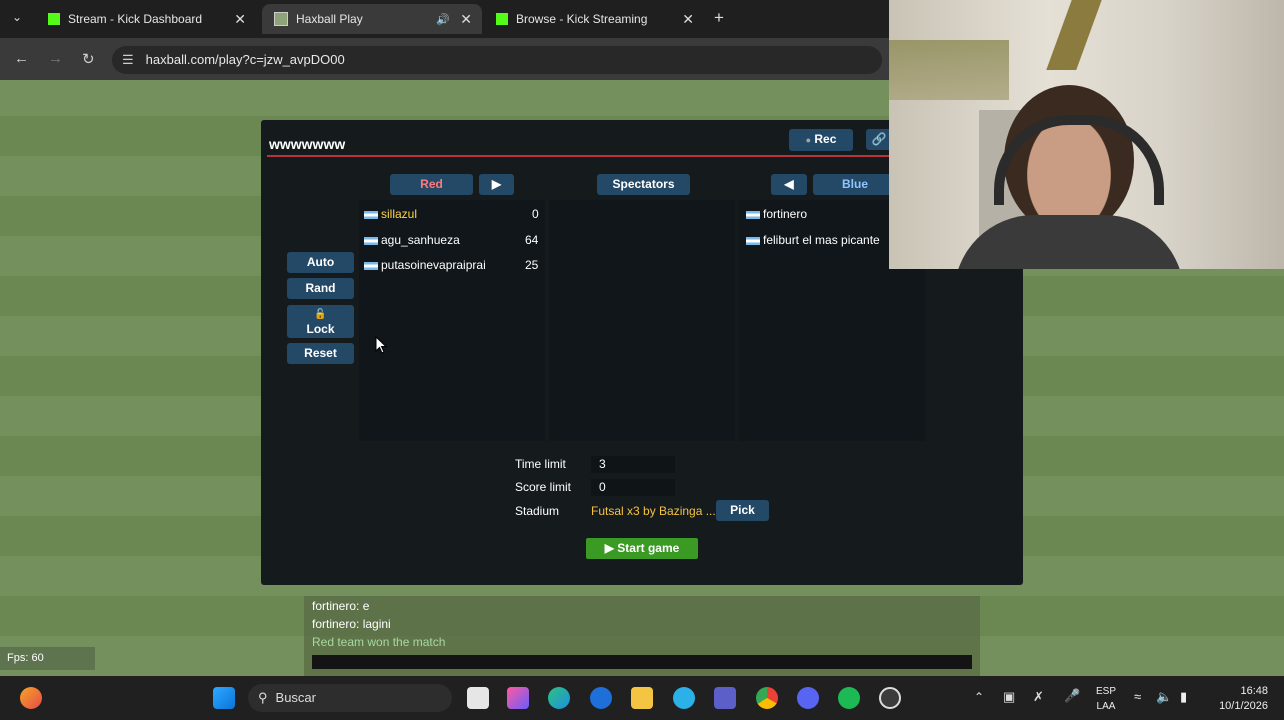  I want to click on discord-icon, so click(808, 698).